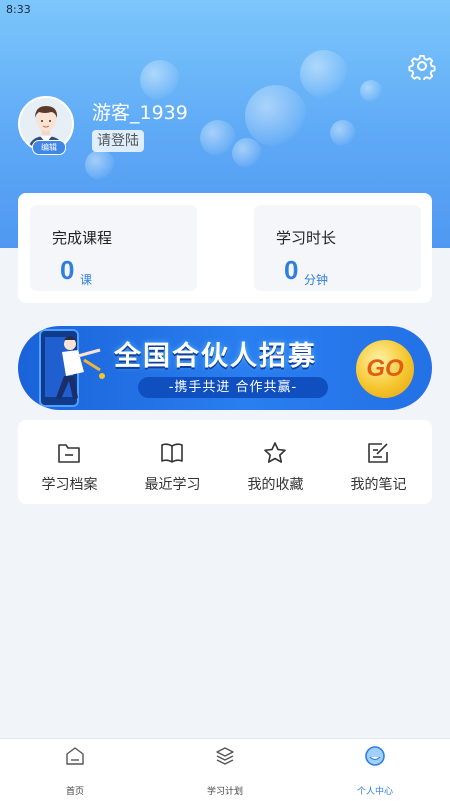 The height and width of the screenshot is (801, 450). Describe the element at coordinates (378, 485) in the screenshot. I see `menu-label: 我的笔记` at that location.